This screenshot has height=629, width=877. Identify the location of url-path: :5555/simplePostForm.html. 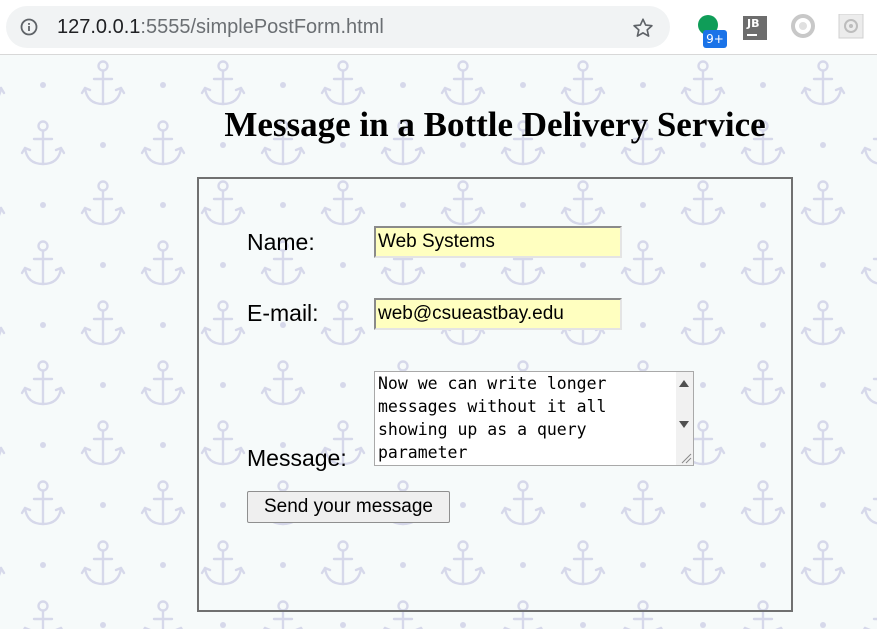
(262, 27).